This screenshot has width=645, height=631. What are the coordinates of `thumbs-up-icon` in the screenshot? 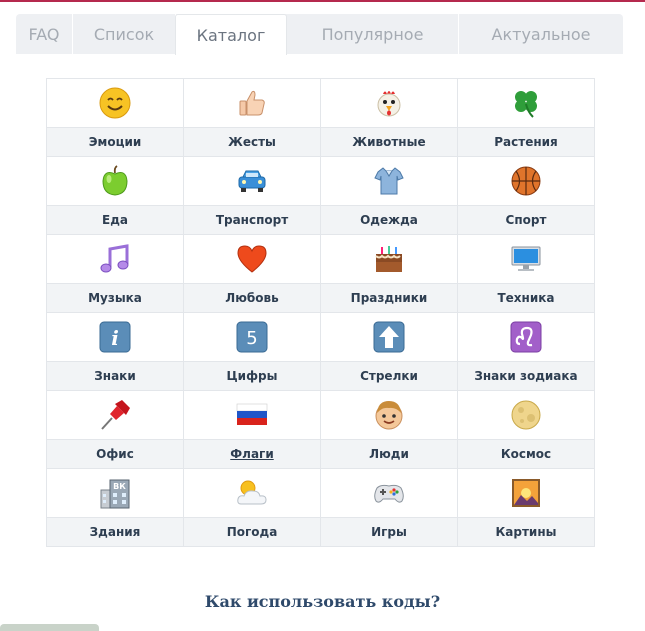 It's located at (252, 103).